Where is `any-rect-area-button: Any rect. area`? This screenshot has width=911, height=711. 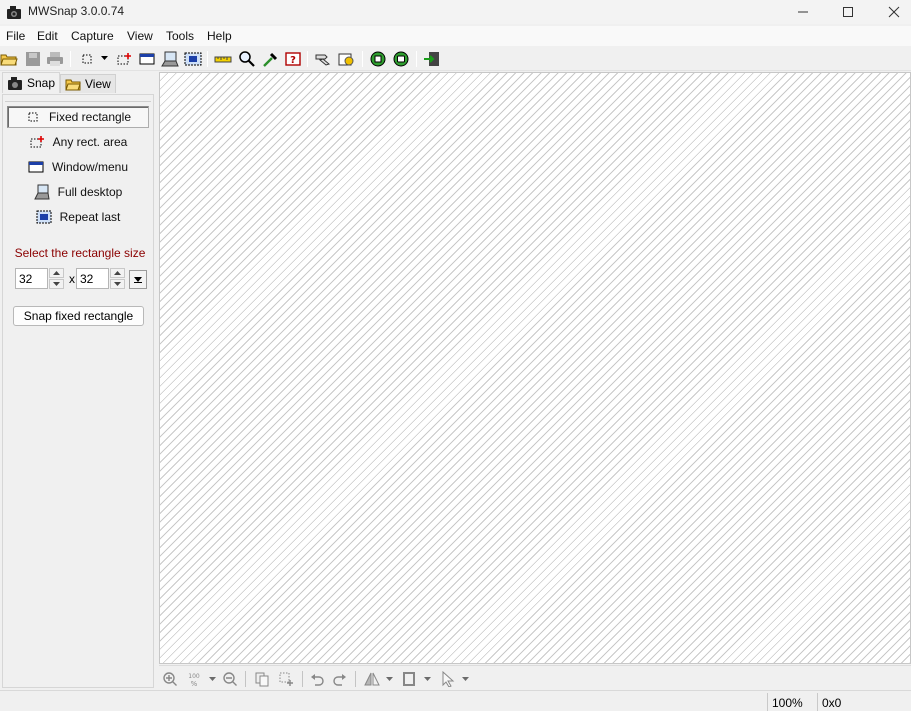 any-rect-area-button: Any rect. area is located at coordinates (78, 142).